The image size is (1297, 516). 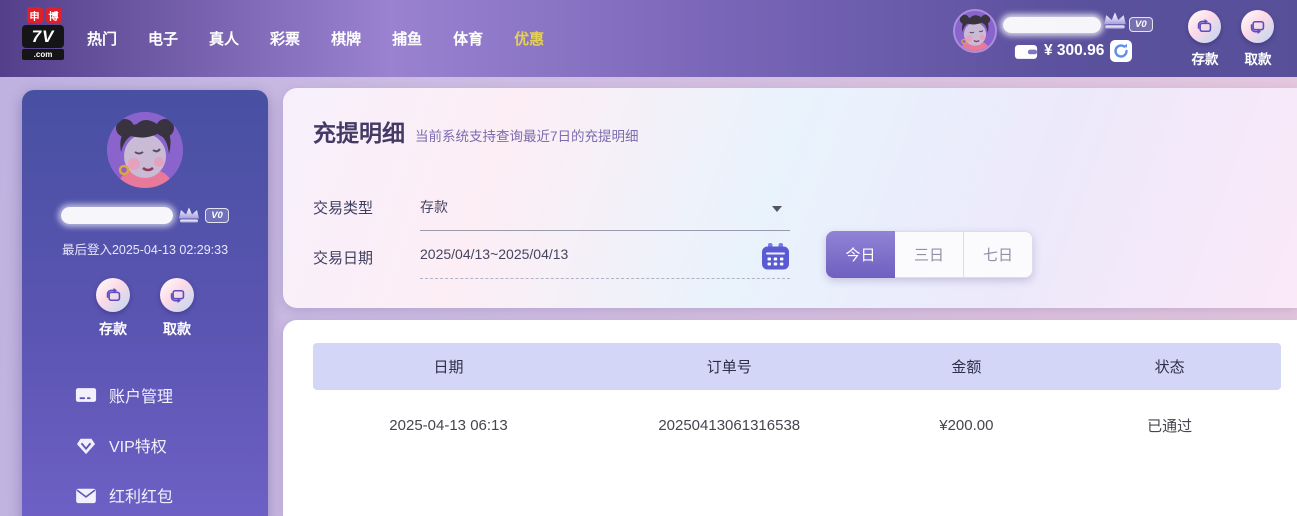 I want to click on transaction-date-label: 交易日期, so click(x=343, y=258).